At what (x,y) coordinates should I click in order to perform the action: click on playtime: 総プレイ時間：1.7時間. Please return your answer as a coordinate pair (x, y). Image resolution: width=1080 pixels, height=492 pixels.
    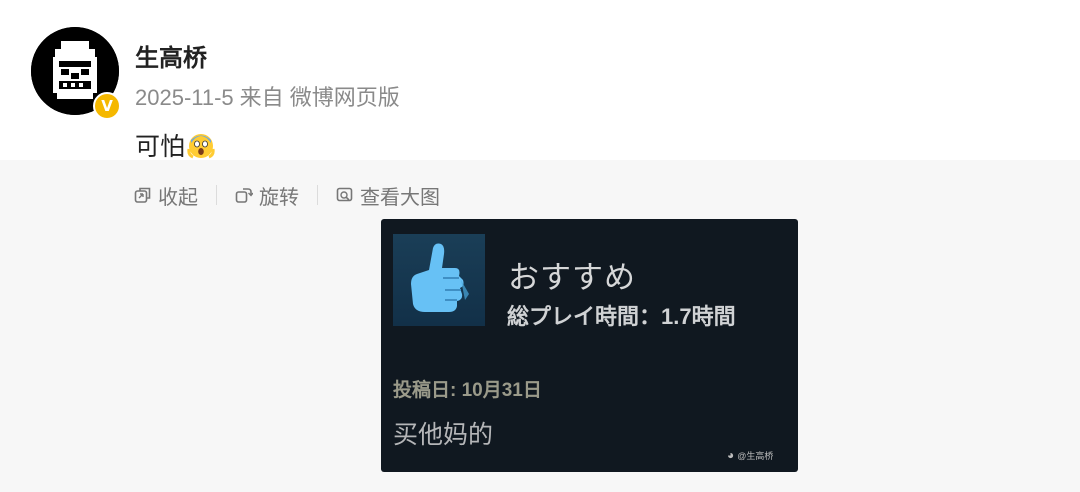
    Looking at the image, I should click on (621, 316).